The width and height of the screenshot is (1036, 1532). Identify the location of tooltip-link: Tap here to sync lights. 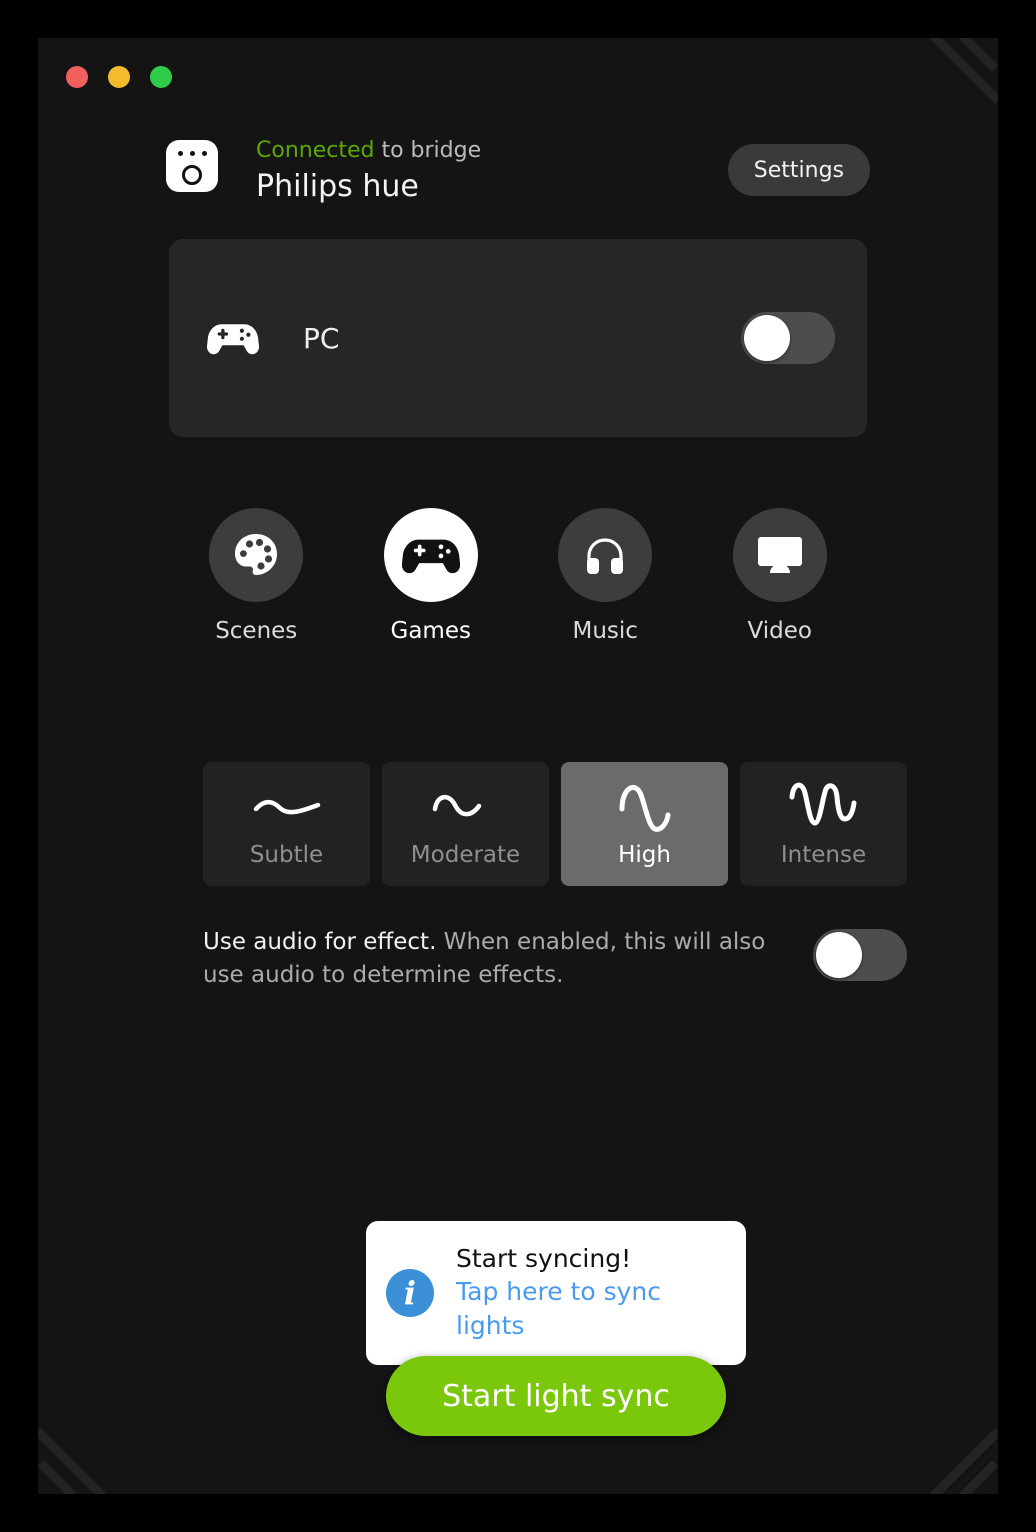
(591, 1309).